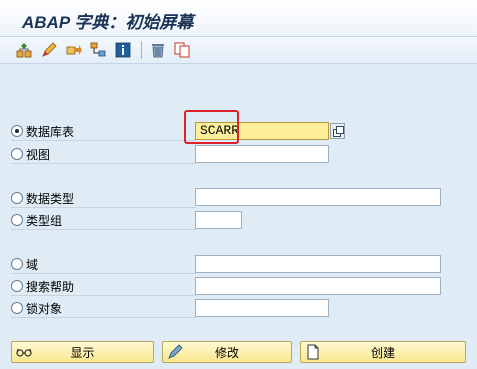 The height and width of the screenshot is (369, 477). What do you see at coordinates (238, 50) in the screenshot?
I see `application-toolbar` at bounding box center [238, 50].